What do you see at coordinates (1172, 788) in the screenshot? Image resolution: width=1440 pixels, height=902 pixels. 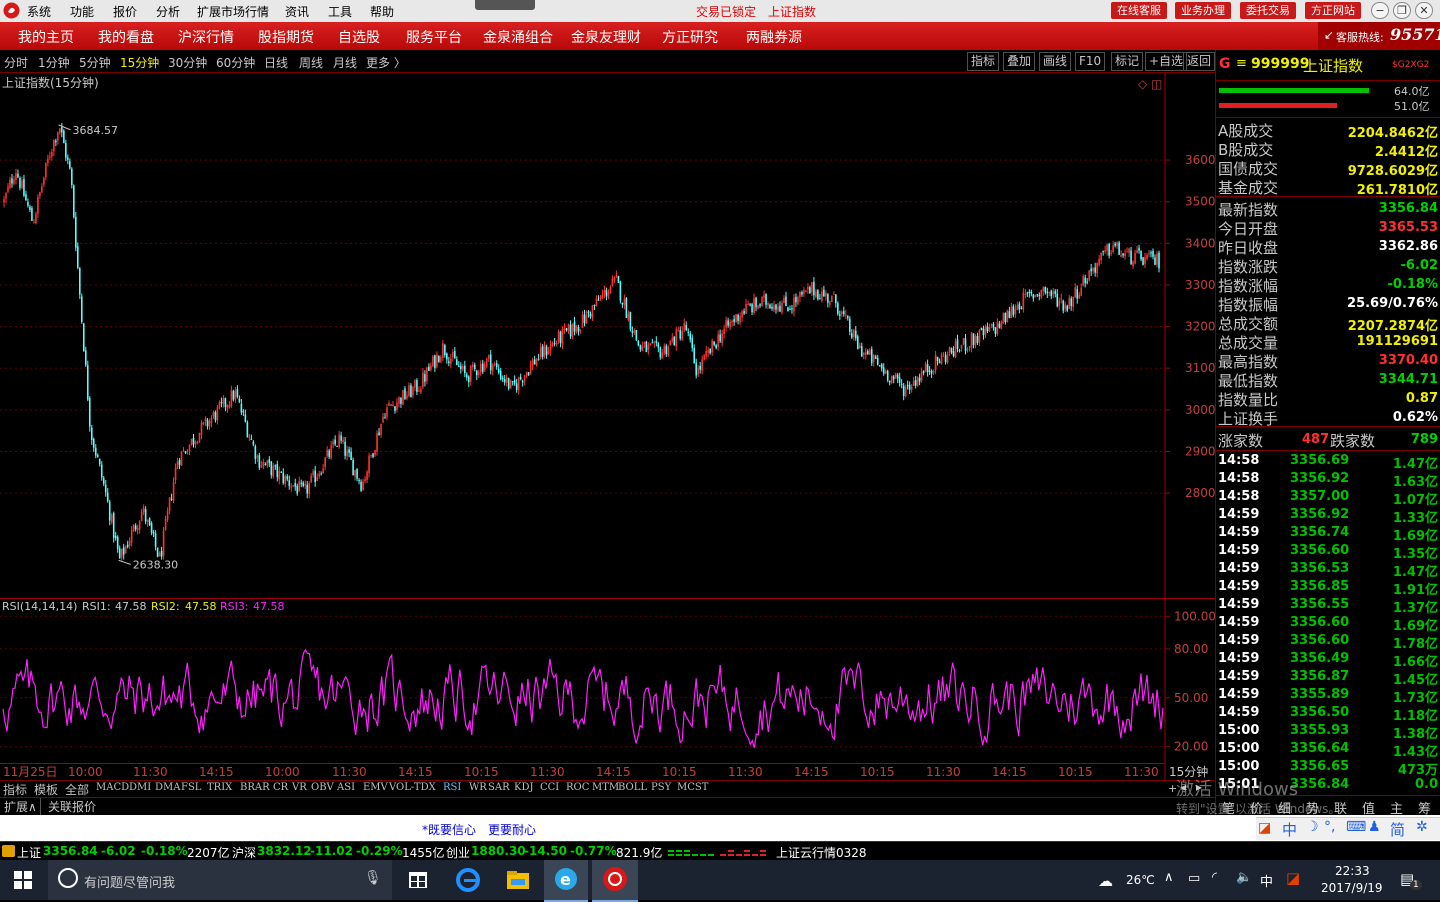 I see `add-indicator-icon: +` at bounding box center [1172, 788].